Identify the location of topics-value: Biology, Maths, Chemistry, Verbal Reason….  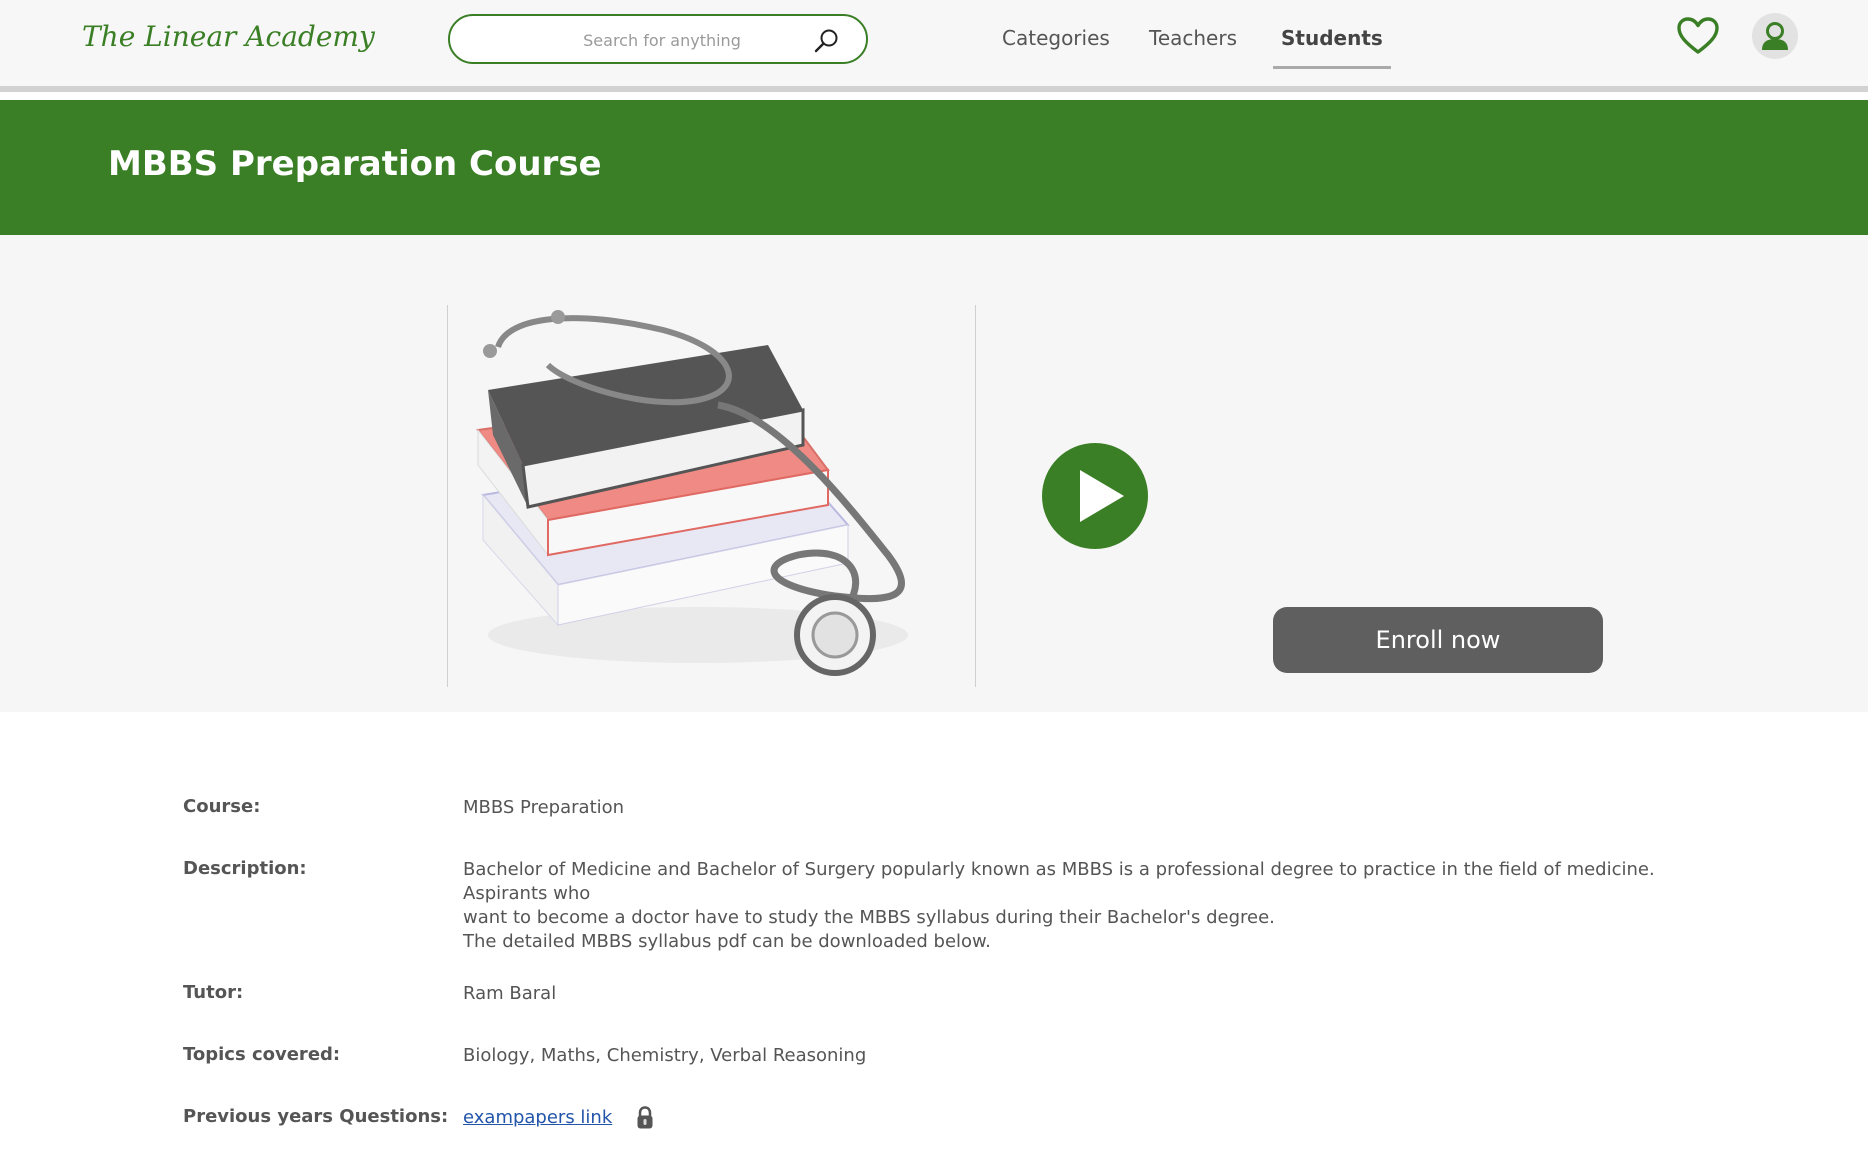
(665, 1055).